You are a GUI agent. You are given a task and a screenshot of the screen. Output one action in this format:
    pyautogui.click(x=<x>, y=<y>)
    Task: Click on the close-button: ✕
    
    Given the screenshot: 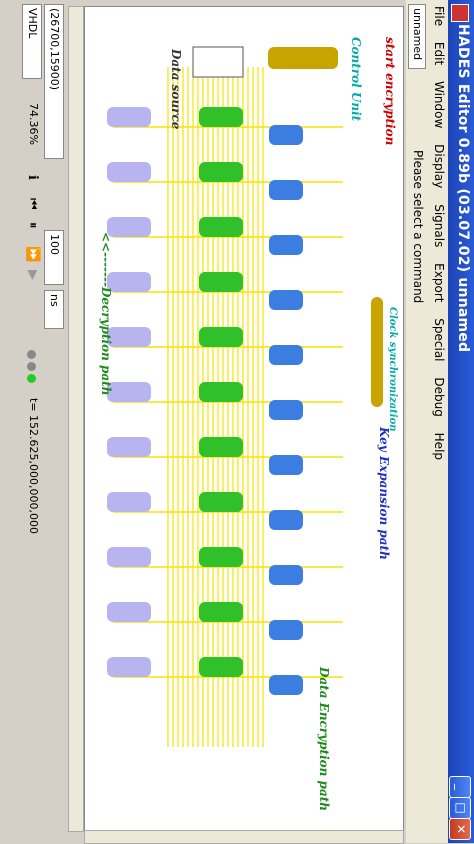 What is the action you would take?
    pyautogui.click(x=460, y=829)
    